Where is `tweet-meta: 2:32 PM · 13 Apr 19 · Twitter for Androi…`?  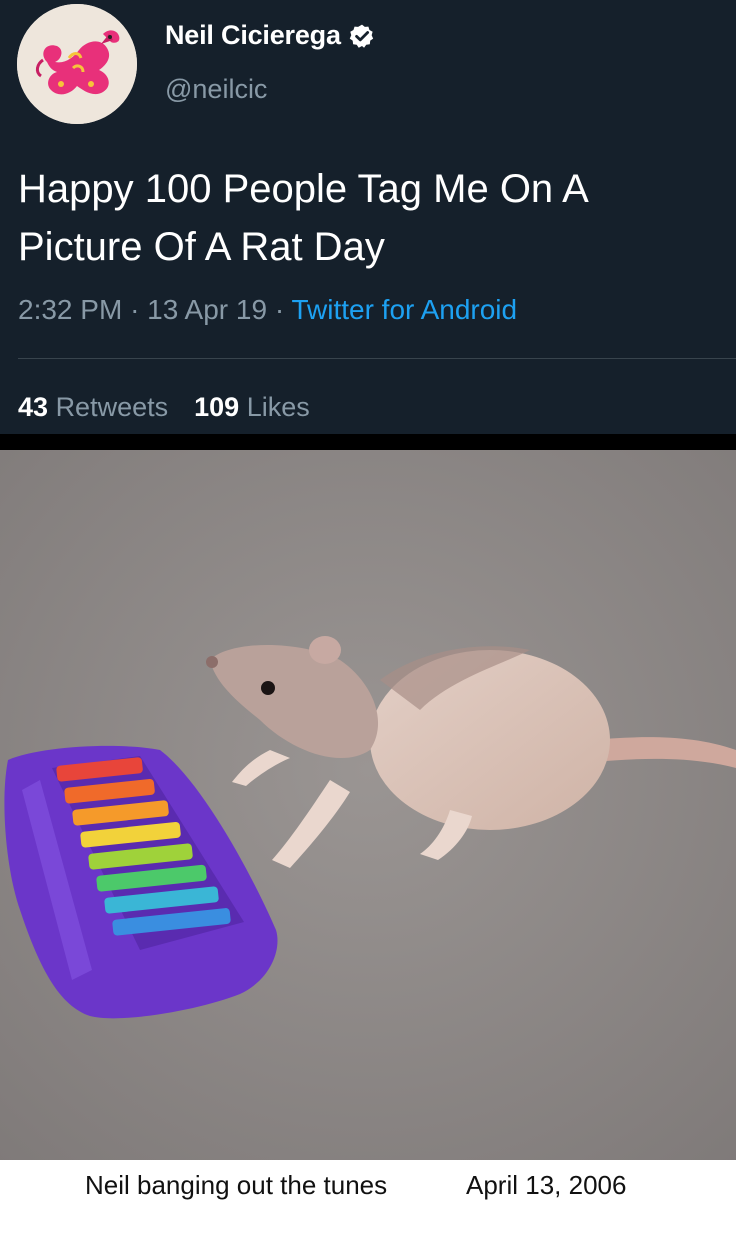 tweet-meta: 2:32 PM · 13 Apr 19 · Twitter for Androi… is located at coordinates (267, 310).